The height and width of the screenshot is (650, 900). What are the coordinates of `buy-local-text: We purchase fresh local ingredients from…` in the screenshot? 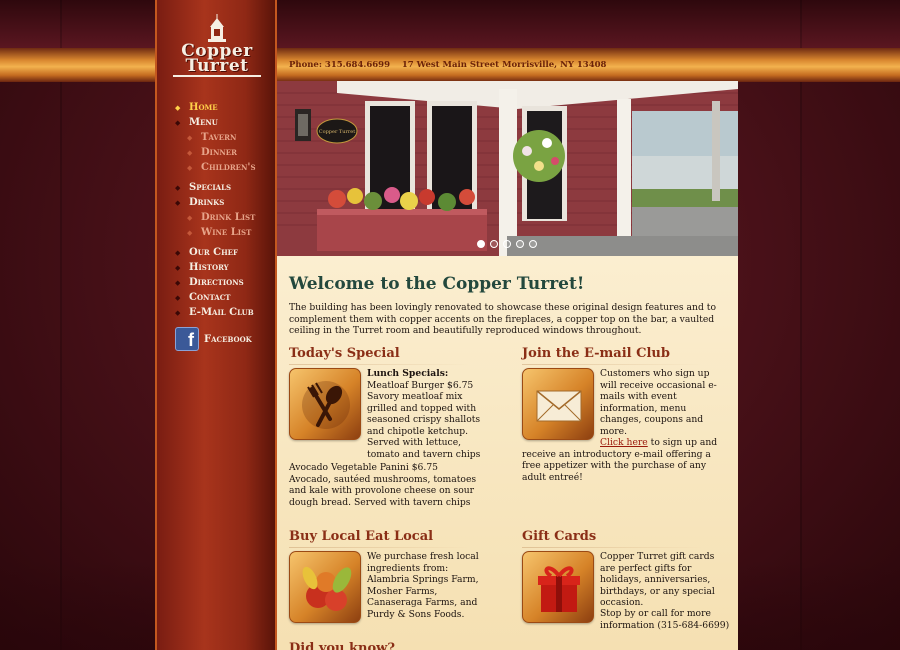 It's located at (423, 585).